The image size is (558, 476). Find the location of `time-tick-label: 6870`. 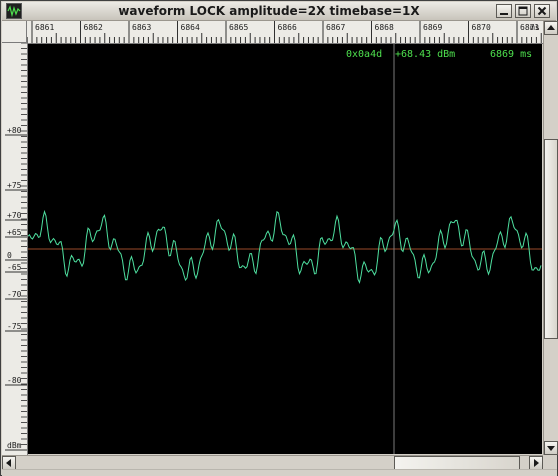

time-tick-label: 6870 is located at coordinates (481, 27).